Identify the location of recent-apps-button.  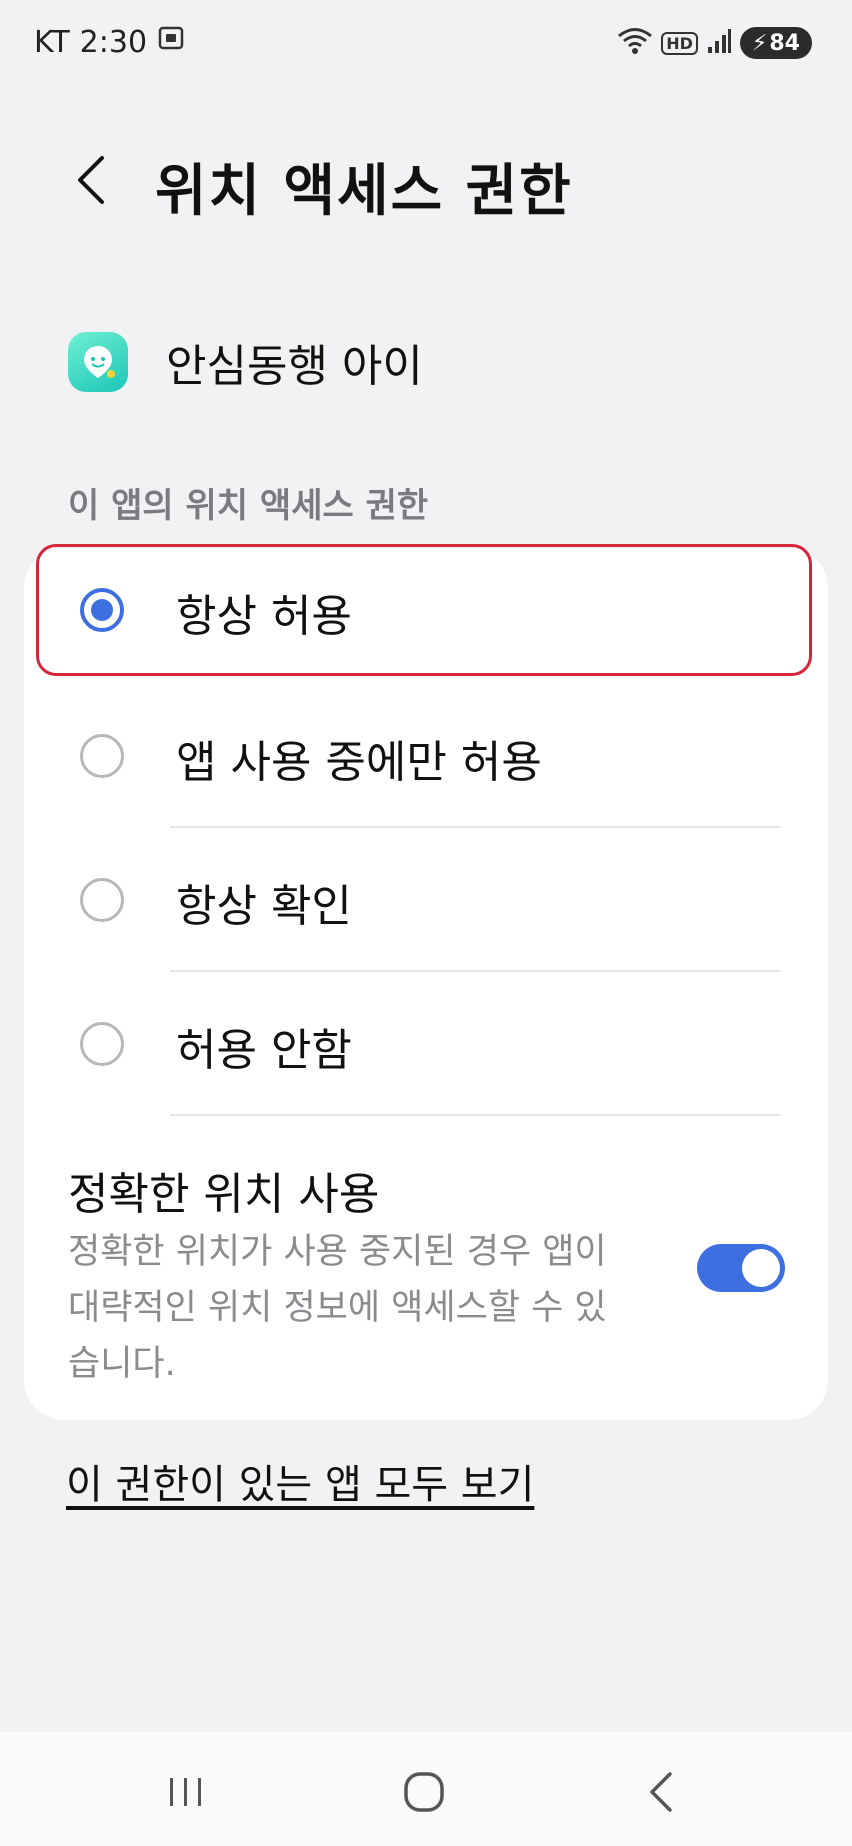
(186, 1792).